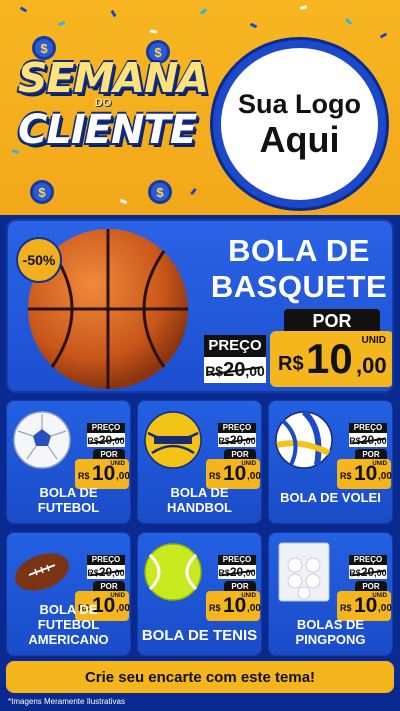  Describe the element at coordinates (299, 250) in the screenshot. I see `featured-product-name-line1: BOLA DE` at that location.